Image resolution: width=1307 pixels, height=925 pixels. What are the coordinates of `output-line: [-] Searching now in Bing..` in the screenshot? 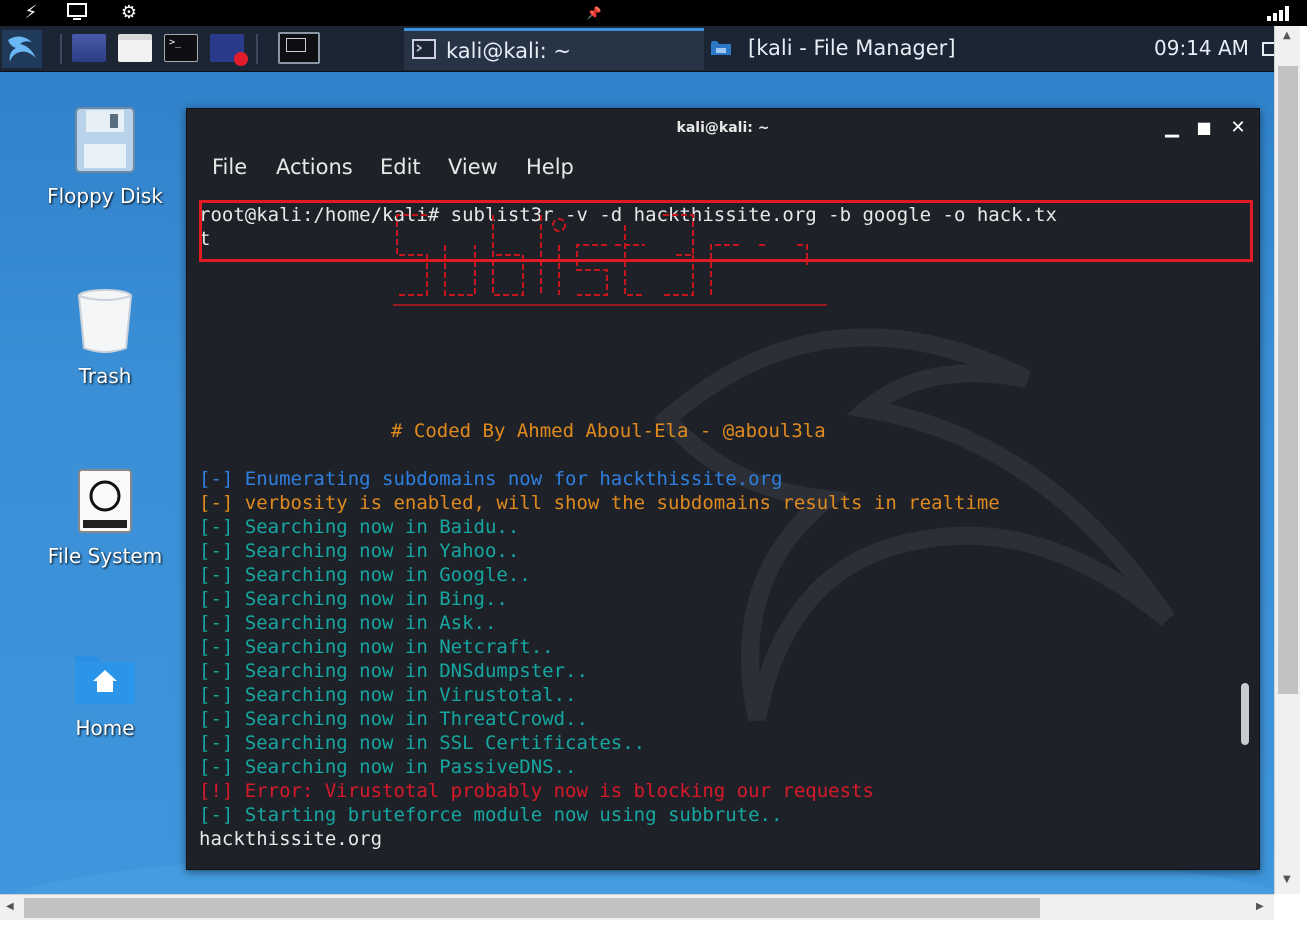 It's located at (353, 599).